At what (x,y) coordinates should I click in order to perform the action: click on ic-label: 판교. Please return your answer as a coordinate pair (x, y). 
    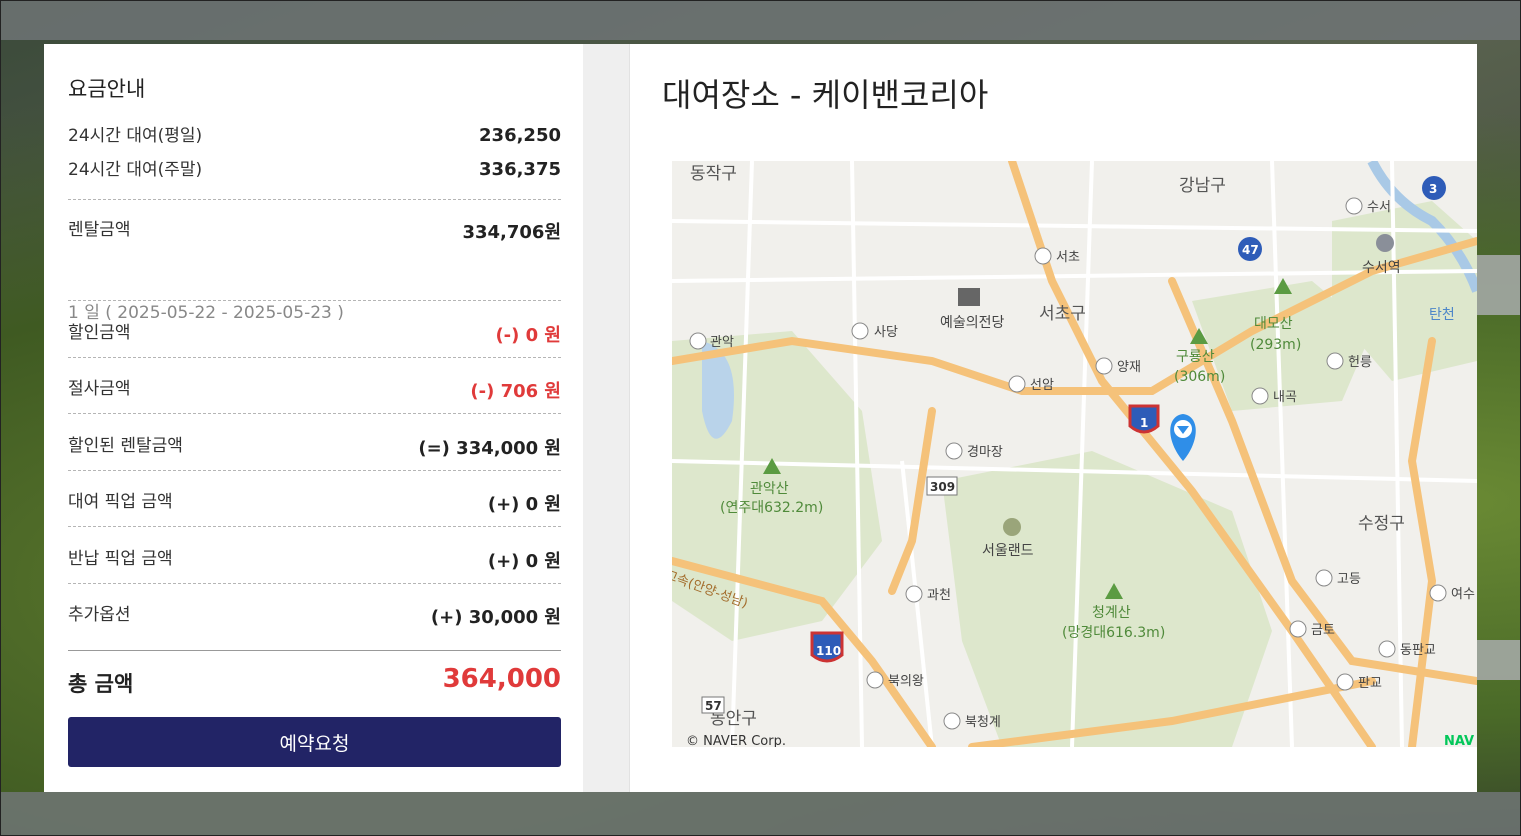
    Looking at the image, I should click on (1370, 683).